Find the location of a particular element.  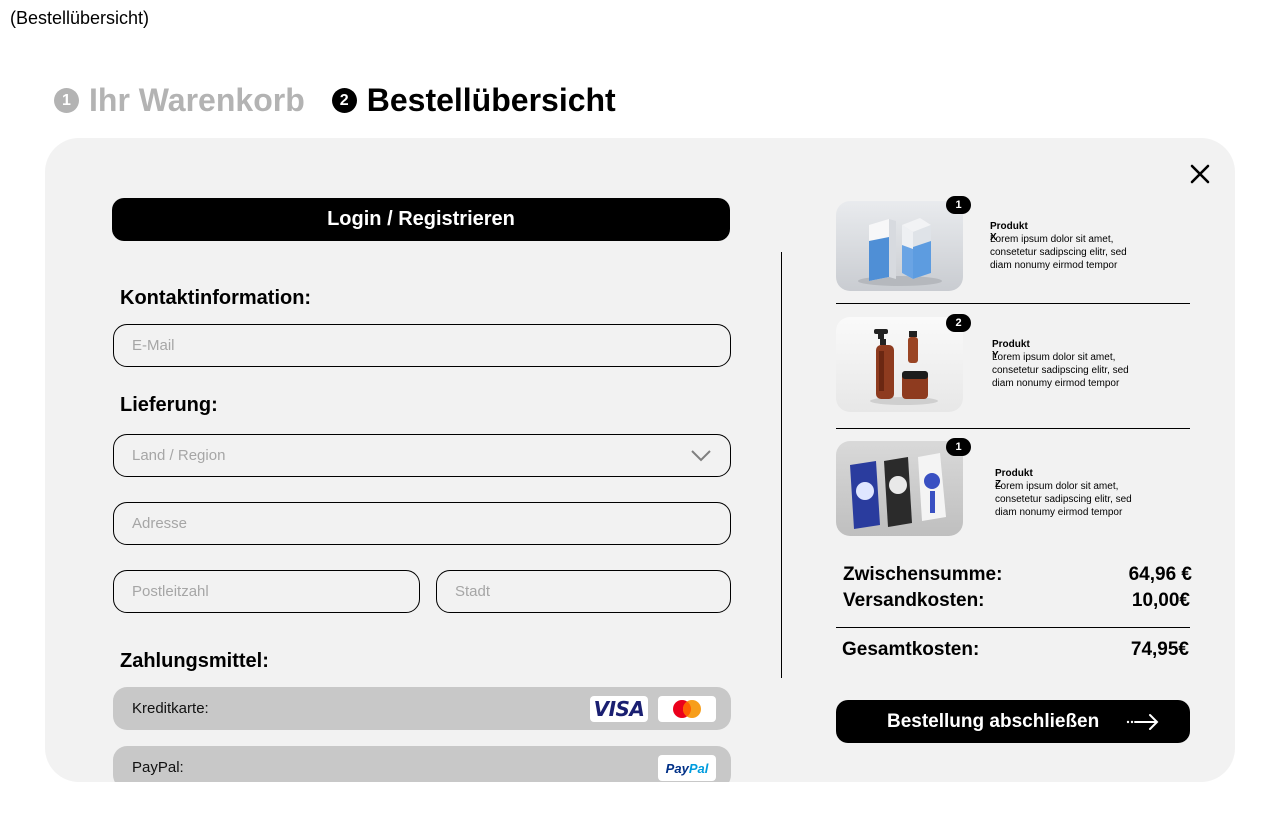

email-placeholder: E-Mail is located at coordinates (153, 345).